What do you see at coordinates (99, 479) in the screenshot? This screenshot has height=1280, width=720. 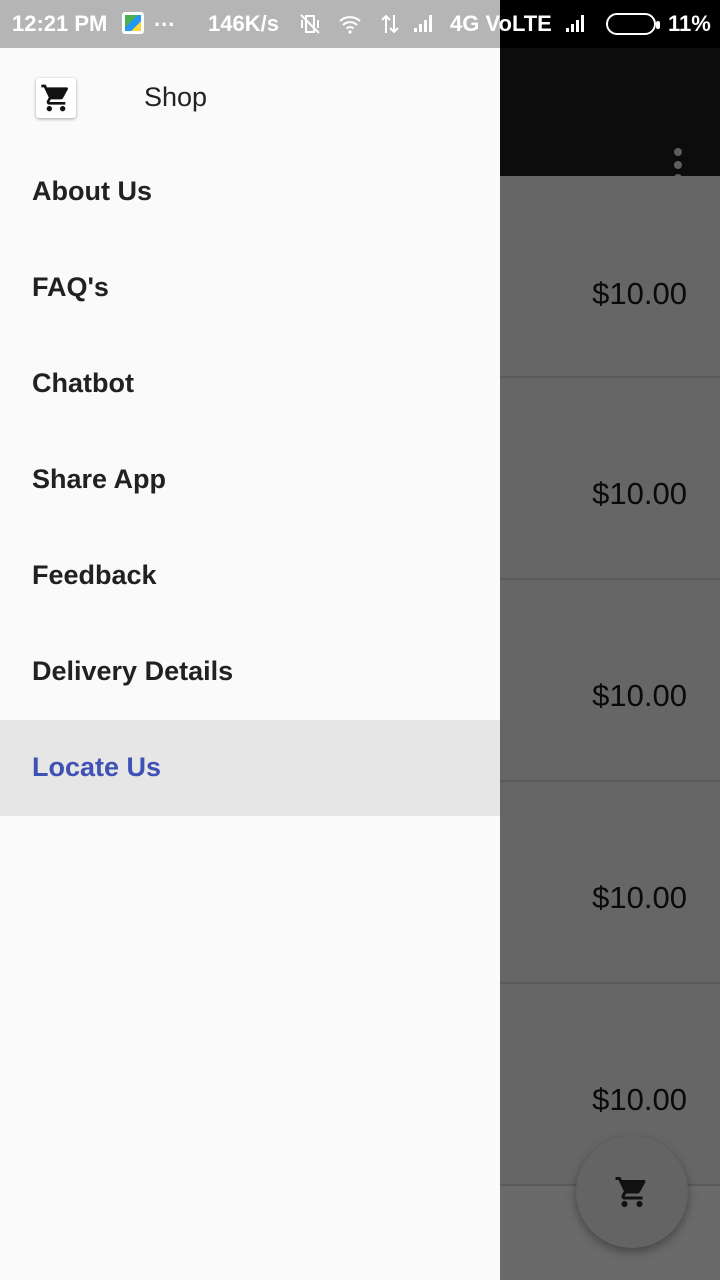 I see `menu-item-label: Share App` at bounding box center [99, 479].